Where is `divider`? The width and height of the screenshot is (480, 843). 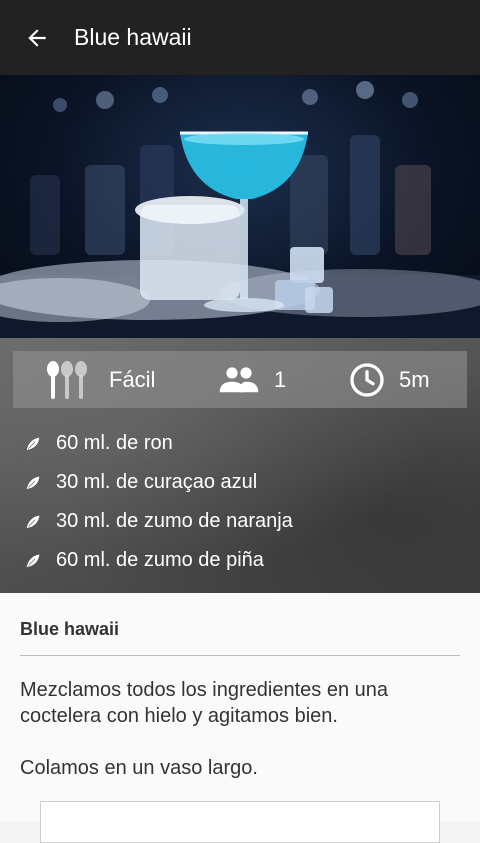
divider is located at coordinates (240, 655).